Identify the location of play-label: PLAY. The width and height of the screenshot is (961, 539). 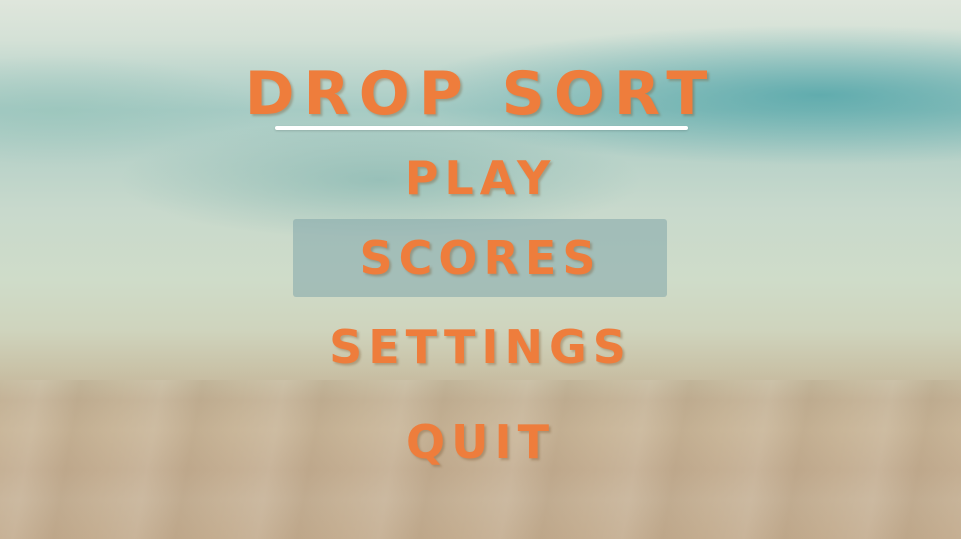
(480, 178).